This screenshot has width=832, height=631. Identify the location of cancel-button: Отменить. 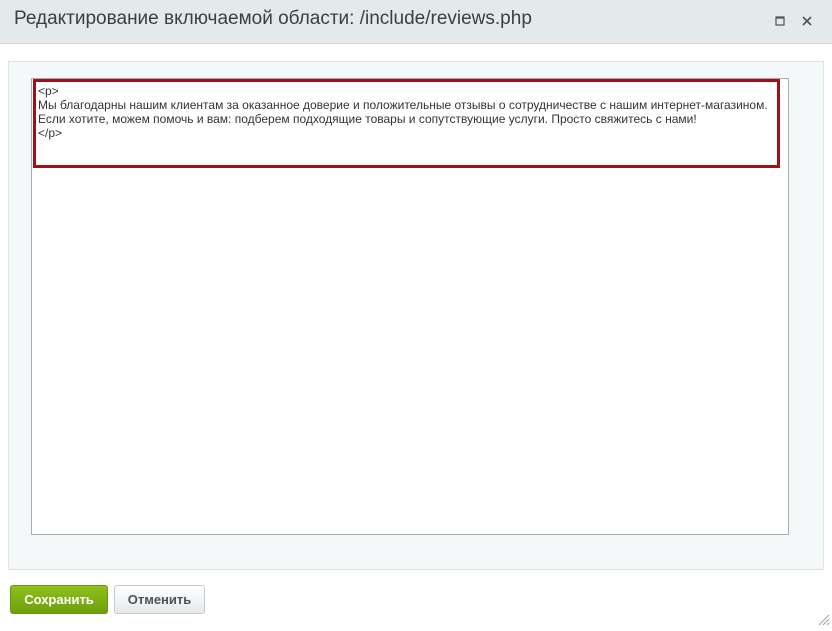
(159, 599).